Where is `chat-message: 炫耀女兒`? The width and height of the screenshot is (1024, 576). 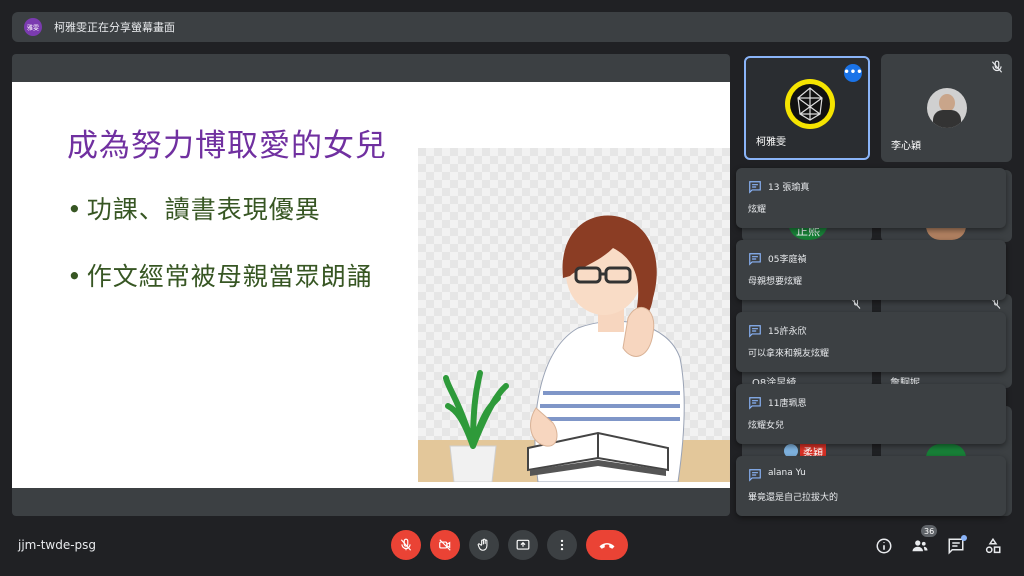 chat-message: 炫耀女兒 is located at coordinates (766, 426).